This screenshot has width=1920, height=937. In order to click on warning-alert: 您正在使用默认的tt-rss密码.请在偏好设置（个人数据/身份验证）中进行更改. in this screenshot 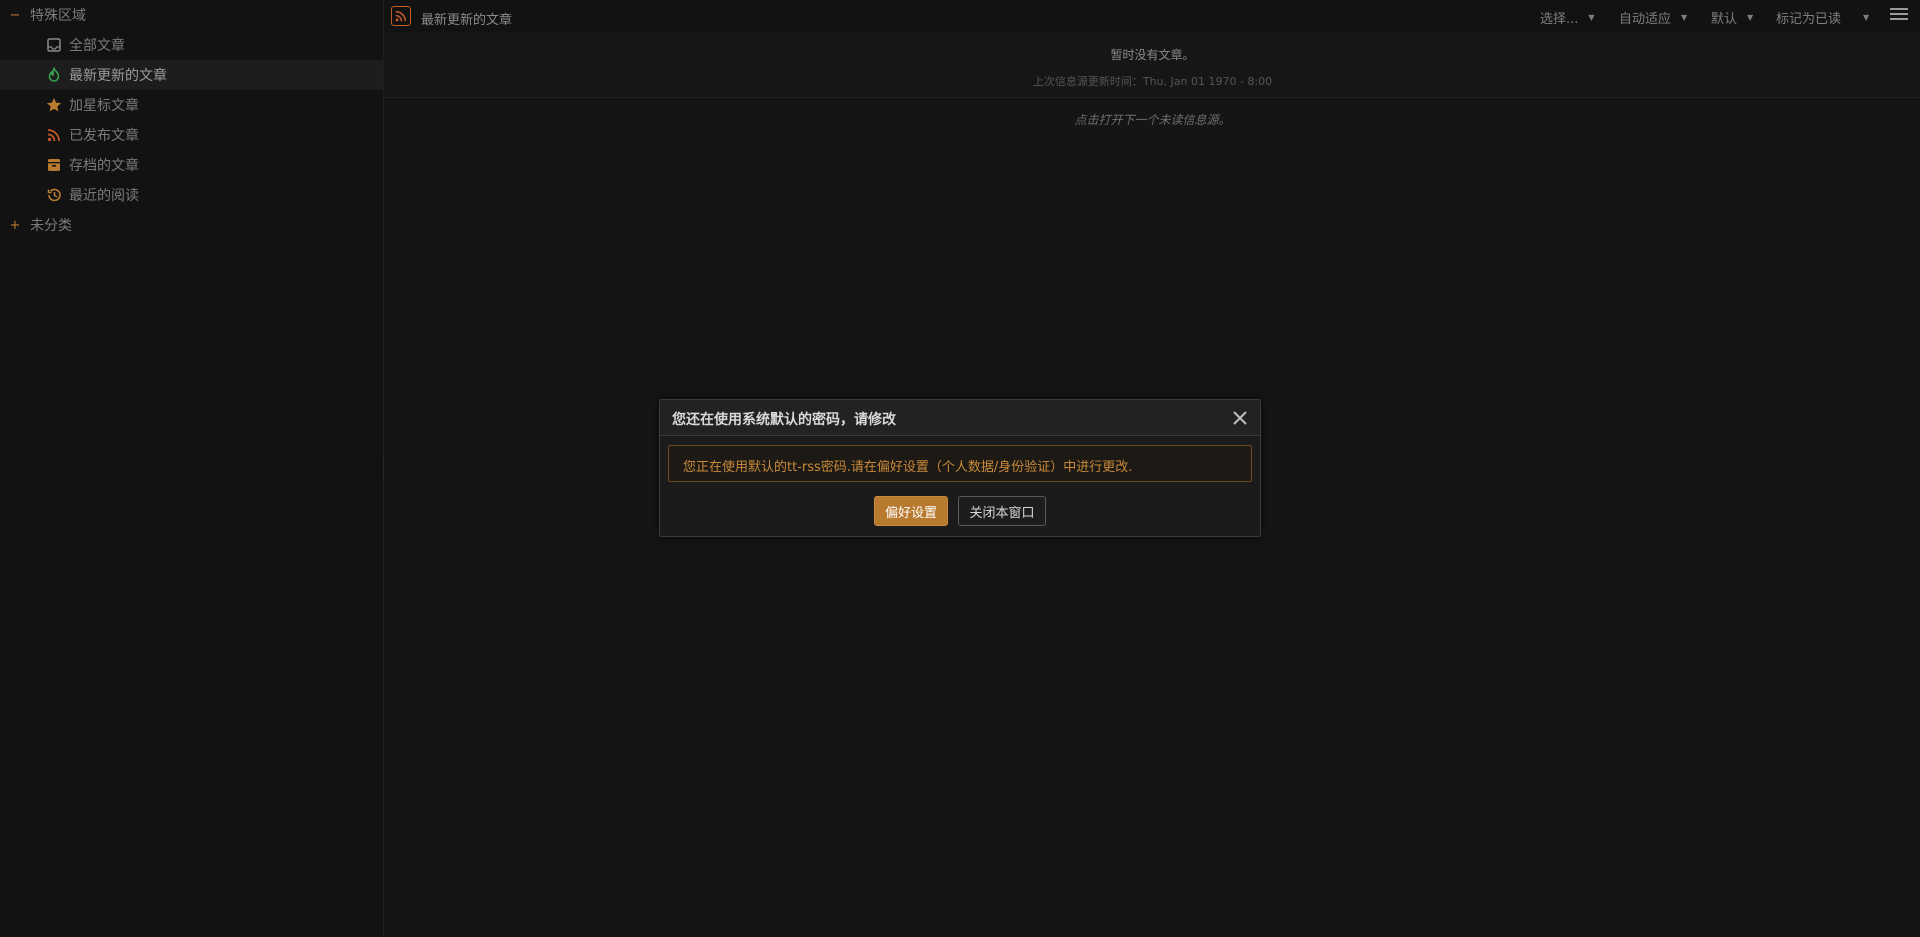, I will do `click(960, 463)`.